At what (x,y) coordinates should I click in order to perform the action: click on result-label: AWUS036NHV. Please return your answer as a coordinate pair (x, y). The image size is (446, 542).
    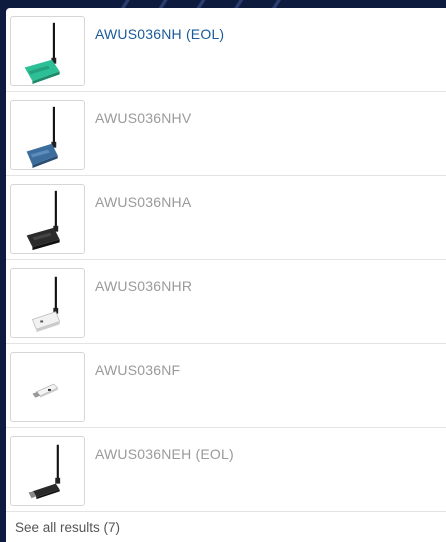
    Looking at the image, I should click on (143, 118).